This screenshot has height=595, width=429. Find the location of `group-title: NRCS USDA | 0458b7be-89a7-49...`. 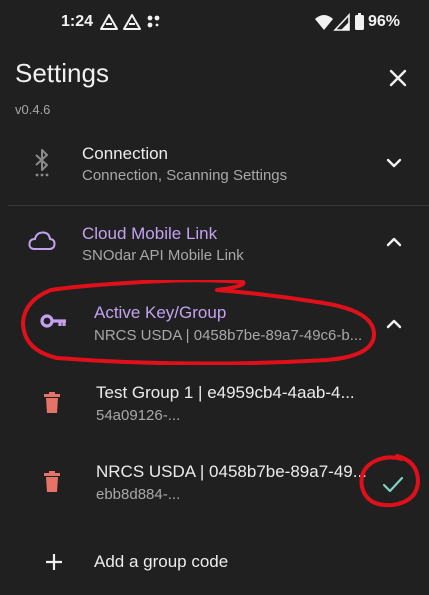

group-title: NRCS USDA | 0458b7be-89a7-49... is located at coordinates (231, 471).